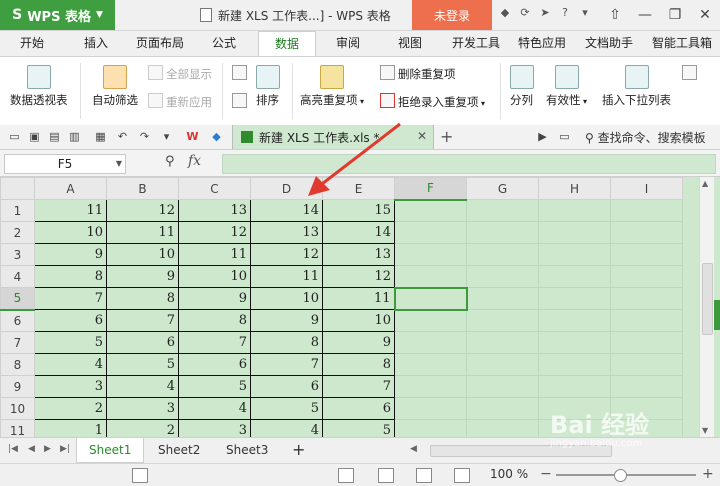 The width and height of the screenshot is (720, 486). Describe the element at coordinates (180, 101) in the screenshot. I see `reapply-button: 重新应用` at that location.